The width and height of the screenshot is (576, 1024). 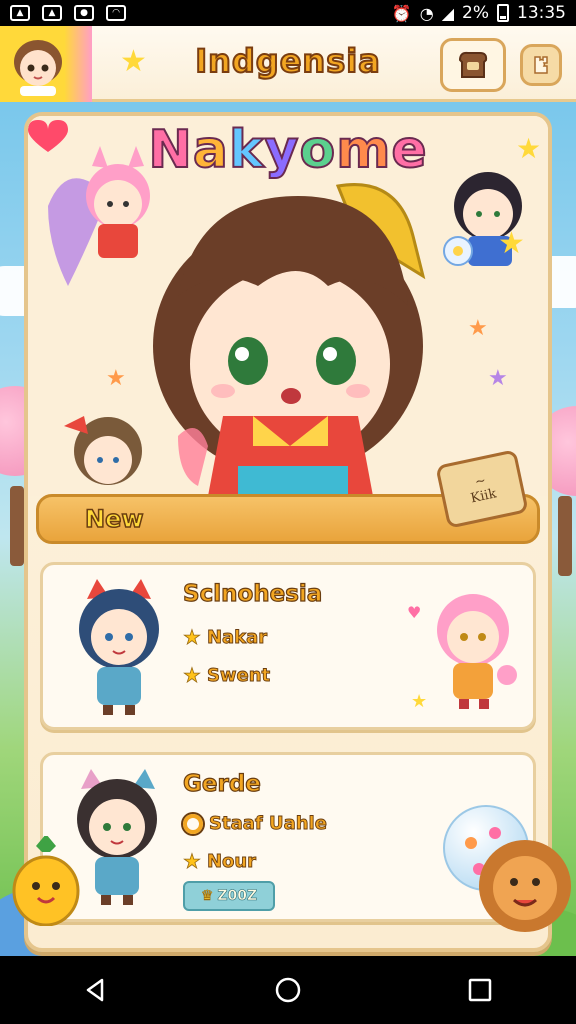 What do you see at coordinates (363, 150) in the screenshot?
I see `title-letter: m` at bounding box center [363, 150].